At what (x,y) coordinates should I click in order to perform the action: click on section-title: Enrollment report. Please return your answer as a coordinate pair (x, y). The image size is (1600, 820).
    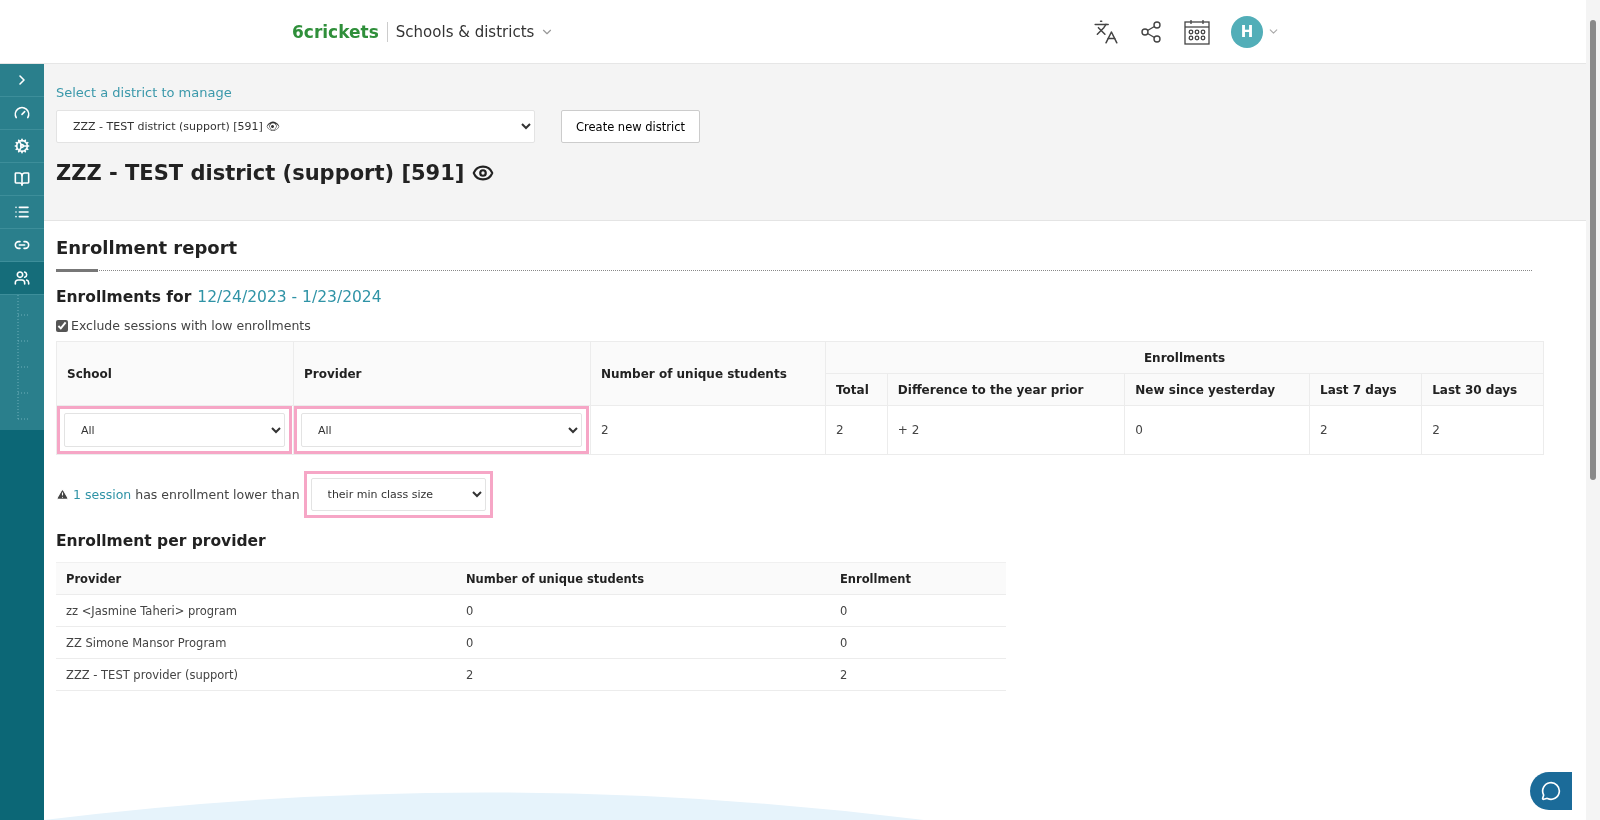
    Looking at the image, I should click on (147, 247).